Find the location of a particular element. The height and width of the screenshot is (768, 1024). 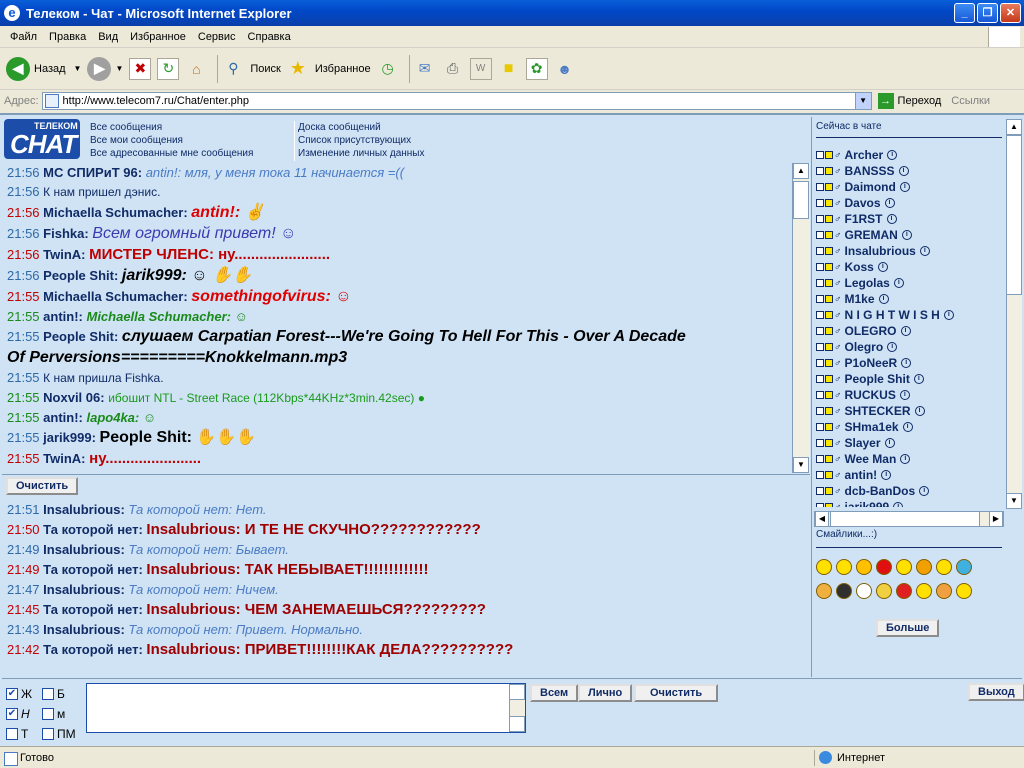

nav-my-messages: Все мои сообщения is located at coordinates (171, 140).